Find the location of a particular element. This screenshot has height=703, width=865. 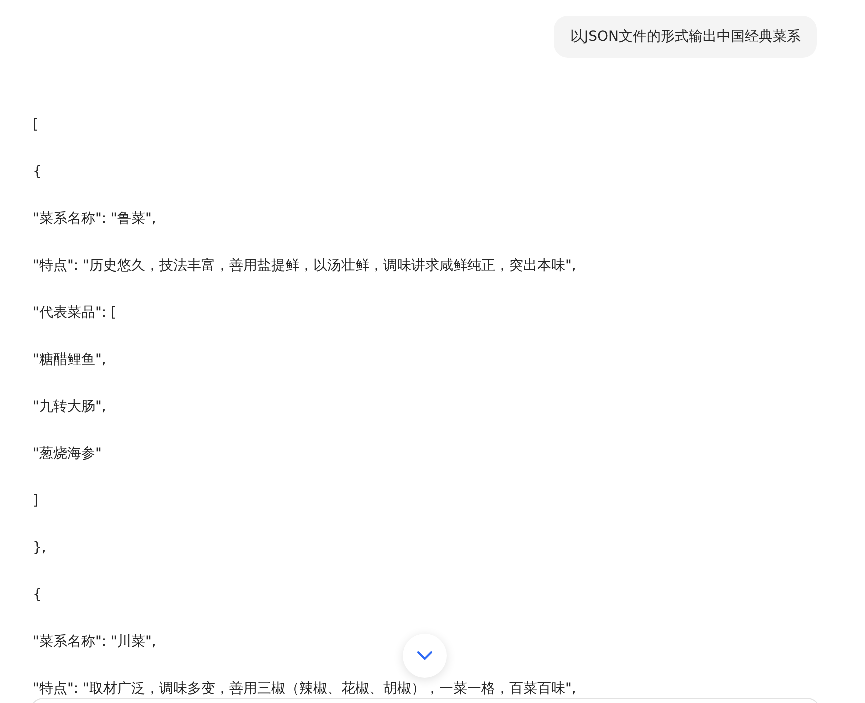

response-line: "菜系名称": "川菜", is located at coordinates (95, 642).